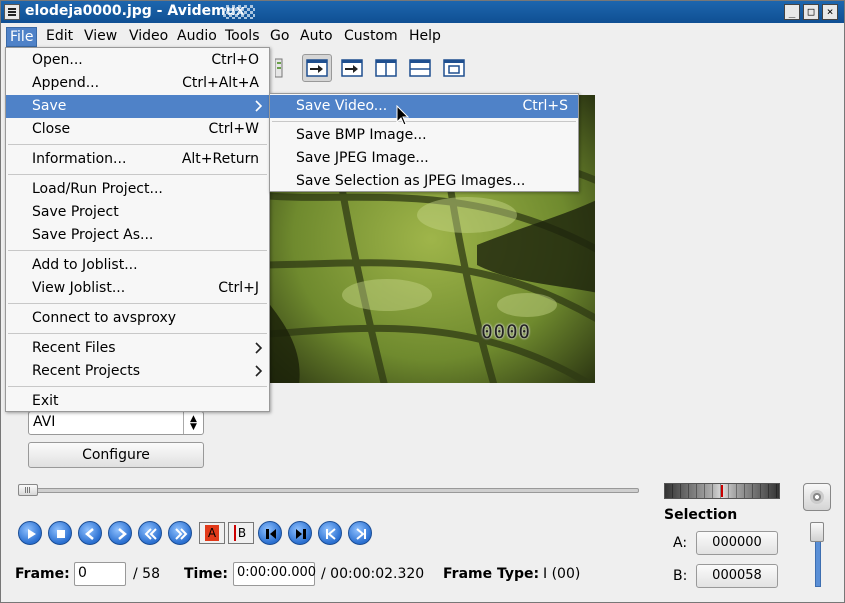  Describe the element at coordinates (148, 37) in the screenshot. I see `menu-video: Video` at that location.